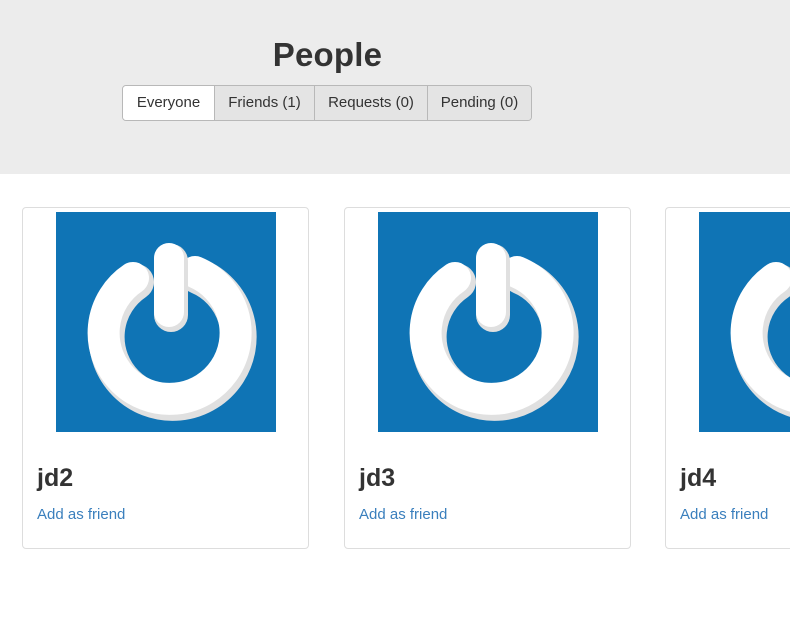  What do you see at coordinates (264, 103) in the screenshot?
I see `tab-friends: Friends (1)` at bounding box center [264, 103].